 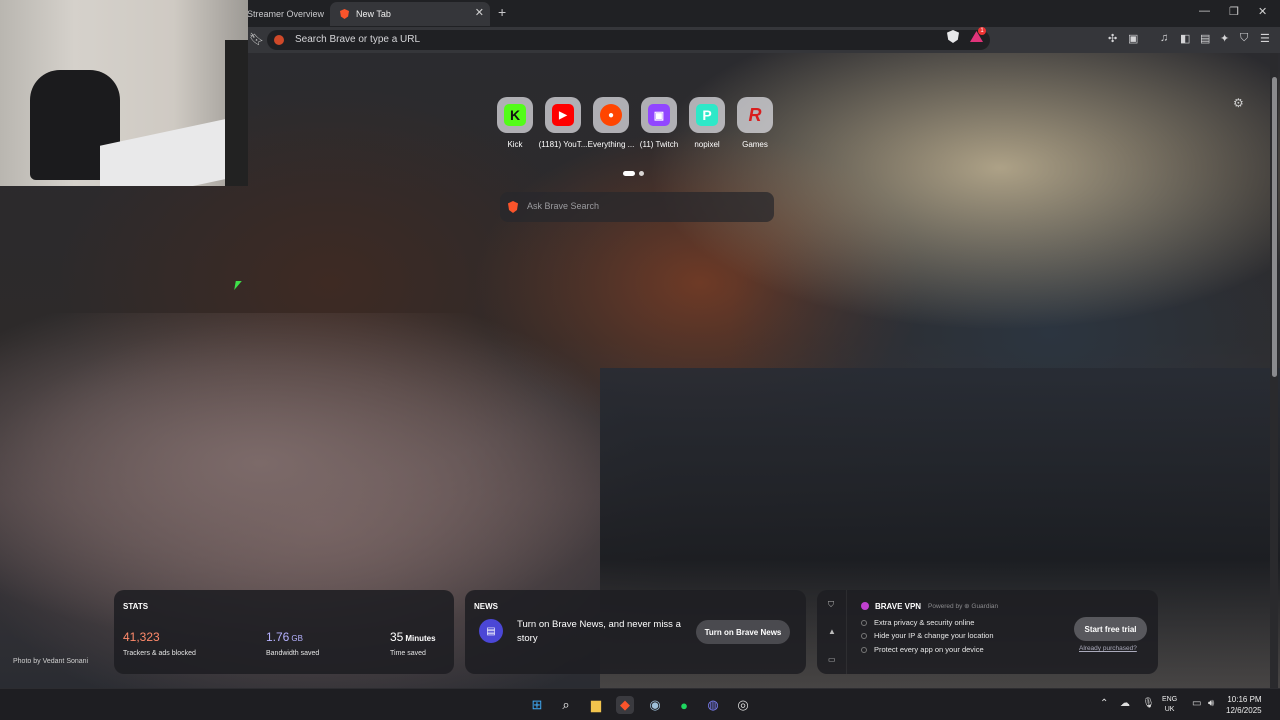 What do you see at coordinates (1205, 38) in the screenshot?
I see `wallet-icon: ▤` at bounding box center [1205, 38].